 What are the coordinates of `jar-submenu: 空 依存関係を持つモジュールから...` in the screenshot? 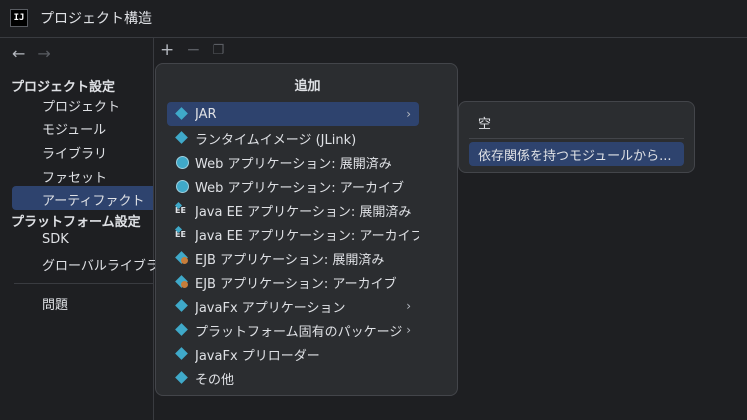 It's located at (576, 137).